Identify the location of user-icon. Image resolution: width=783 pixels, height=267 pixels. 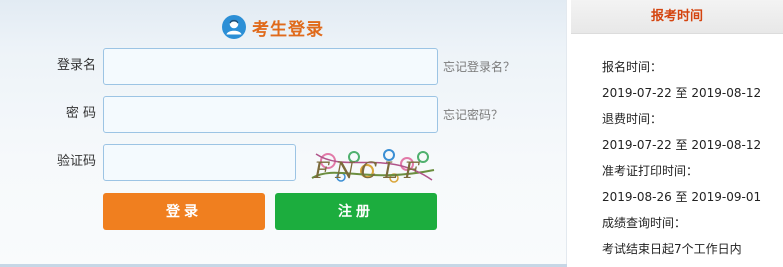
(234, 27).